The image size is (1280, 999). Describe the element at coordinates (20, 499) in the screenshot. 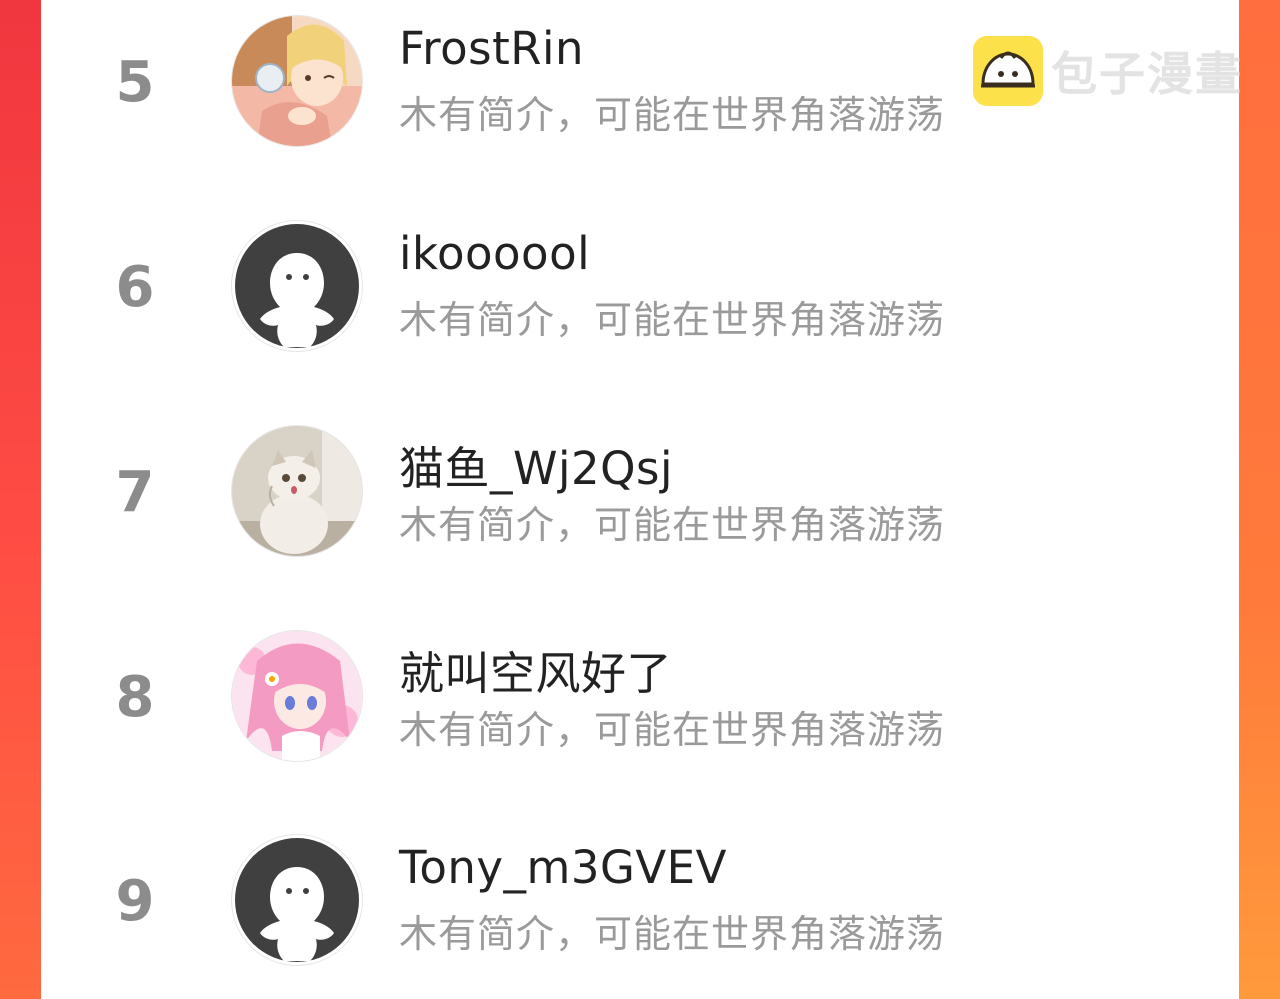

I see `left-border` at that location.